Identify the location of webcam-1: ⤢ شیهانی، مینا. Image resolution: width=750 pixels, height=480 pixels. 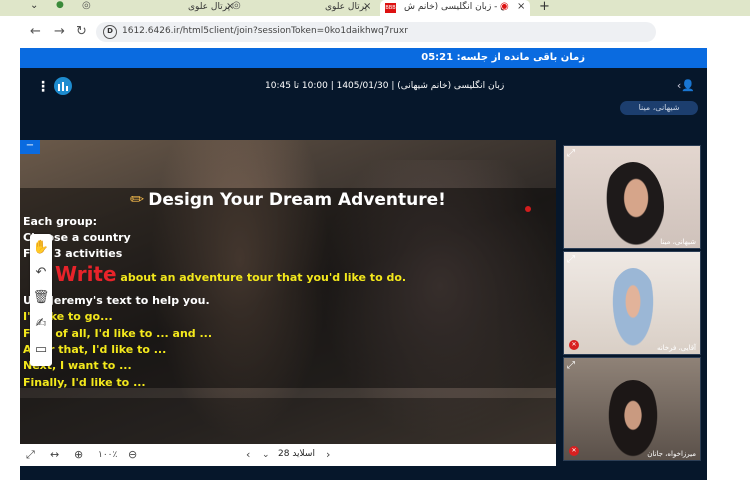
(632, 197).